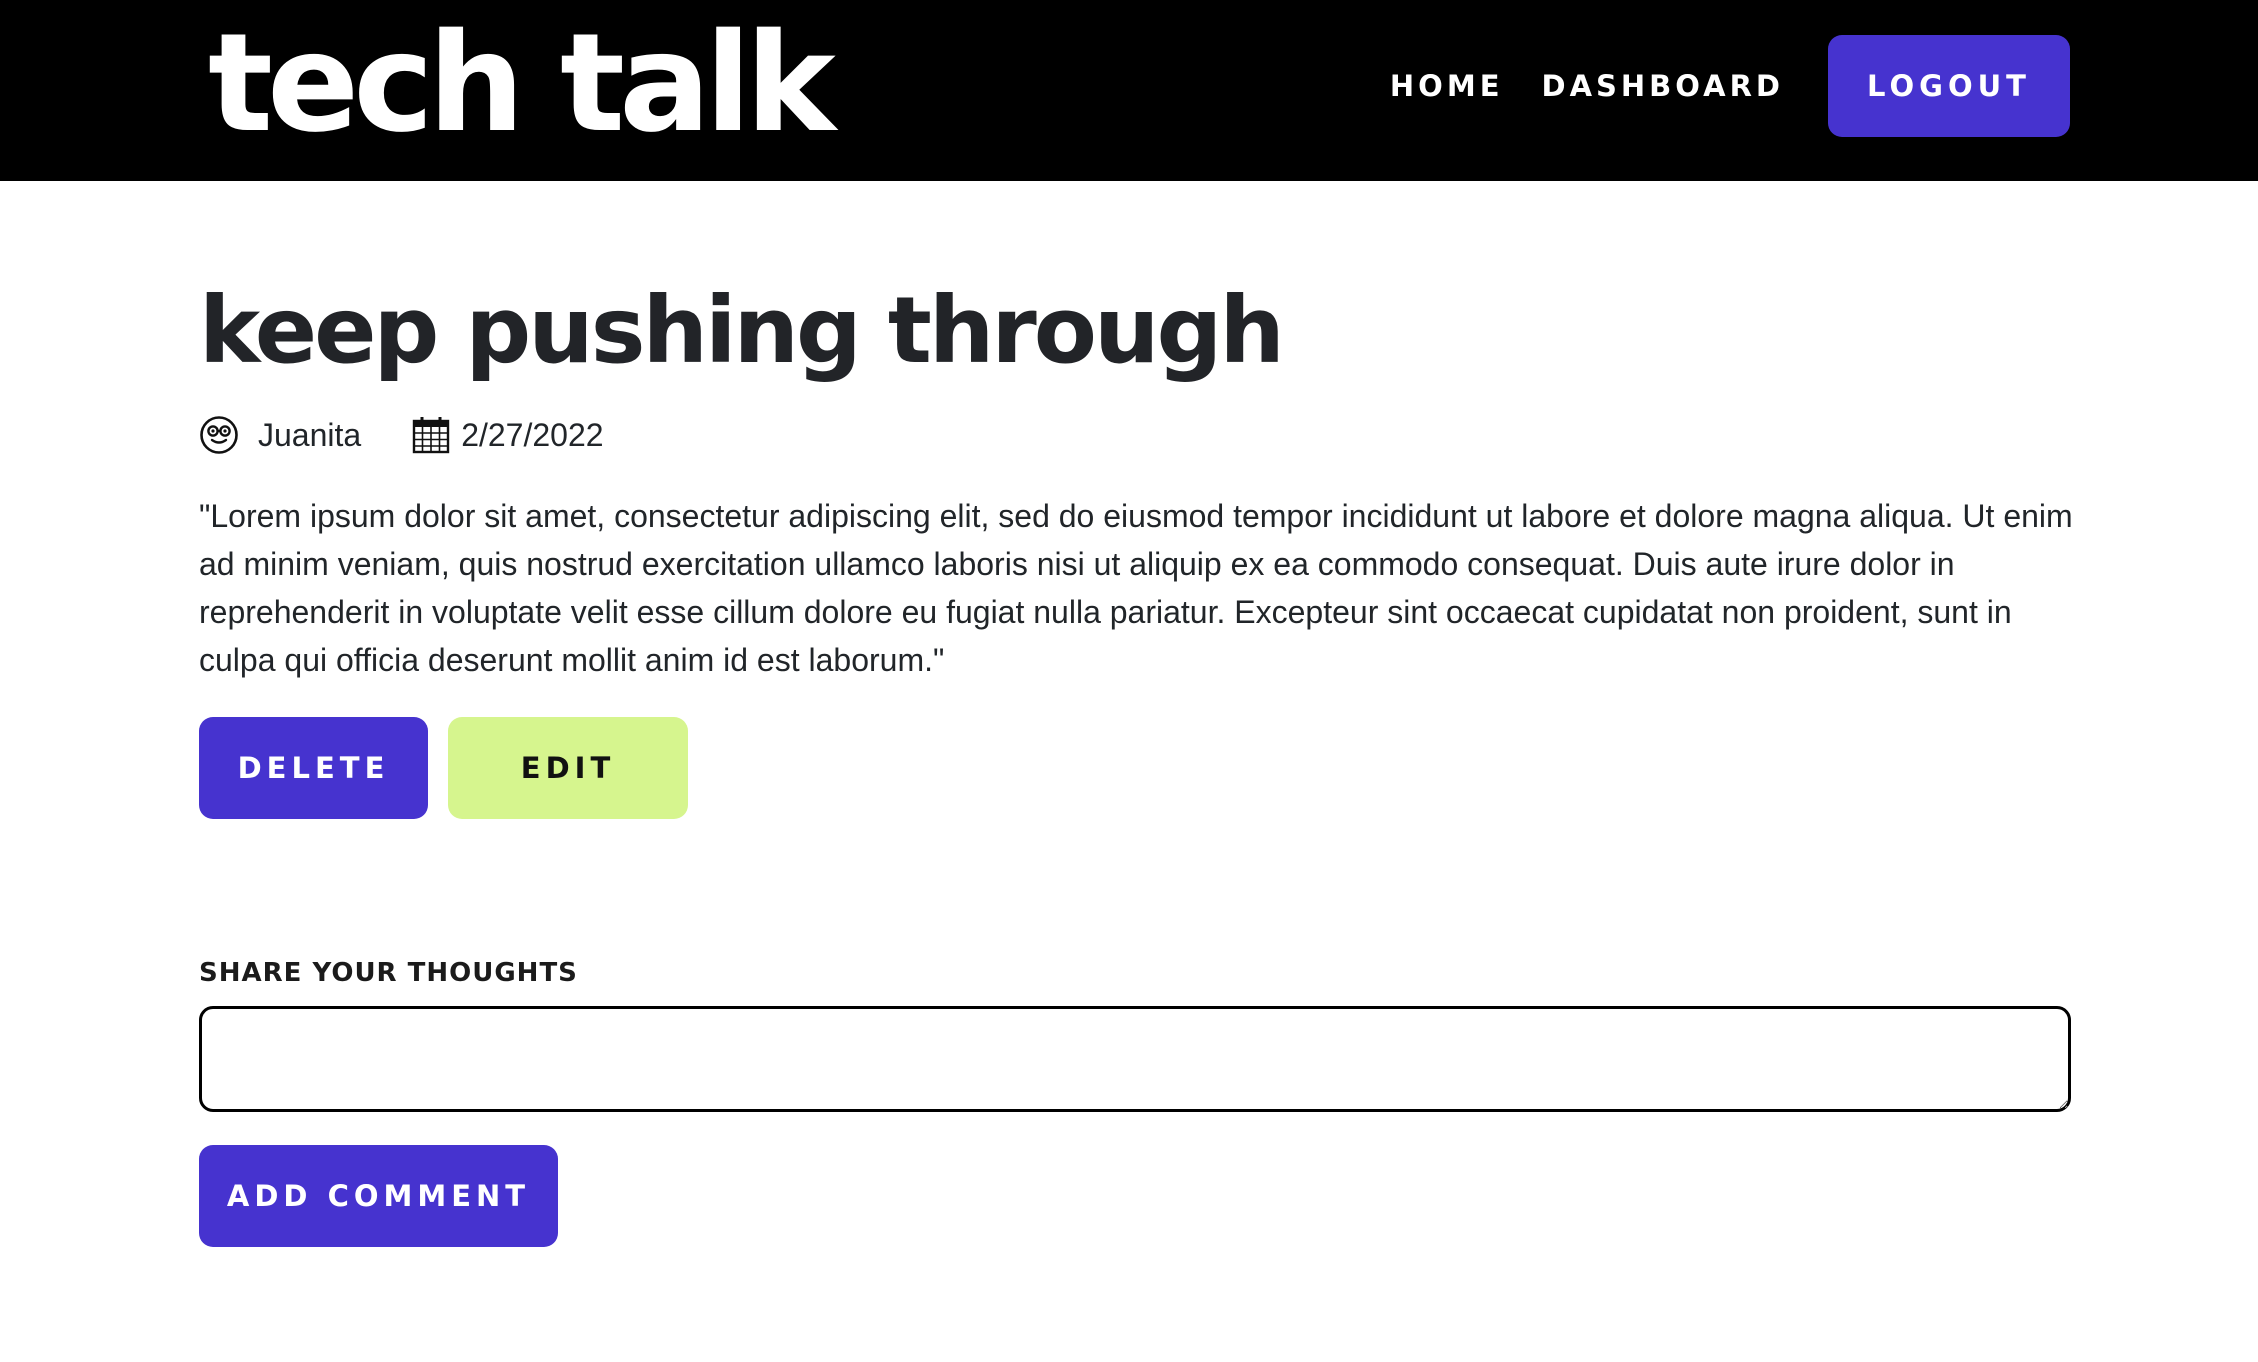 The width and height of the screenshot is (2258, 1362). Describe the element at coordinates (378, 1196) in the screenshot. I see `add-comment-button: ADD COMMENT` at that location.